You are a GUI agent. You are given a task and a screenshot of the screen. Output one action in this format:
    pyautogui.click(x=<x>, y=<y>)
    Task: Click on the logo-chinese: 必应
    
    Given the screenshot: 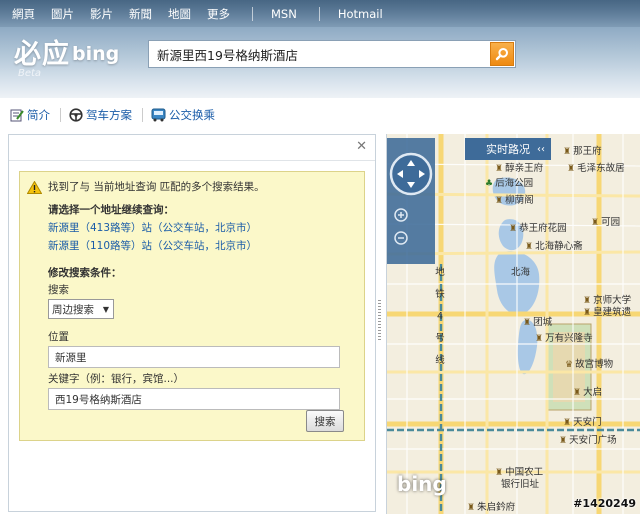 What is the action you would take?
    pyautogui.click(x=42, y=54)
    